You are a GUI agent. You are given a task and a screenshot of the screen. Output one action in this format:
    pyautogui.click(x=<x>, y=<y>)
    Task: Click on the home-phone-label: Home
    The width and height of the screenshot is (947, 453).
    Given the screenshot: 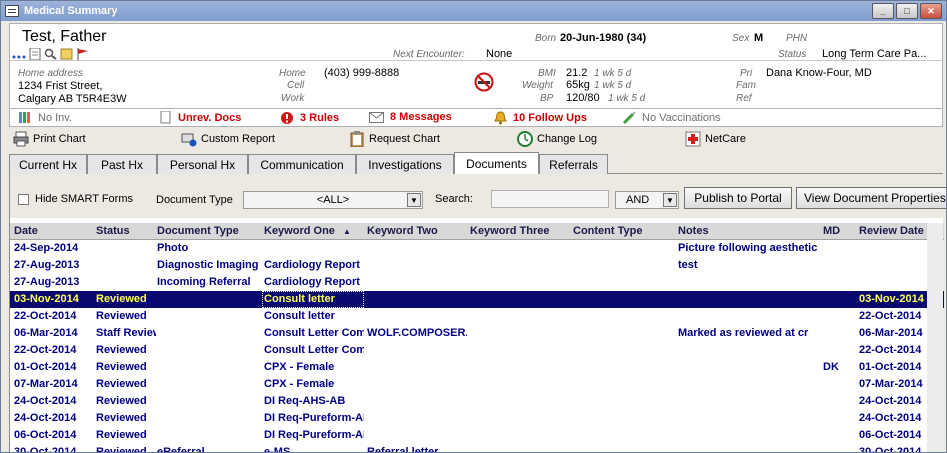 What is the action you would take?
    pyautogui.click(x=292, y=73)
    